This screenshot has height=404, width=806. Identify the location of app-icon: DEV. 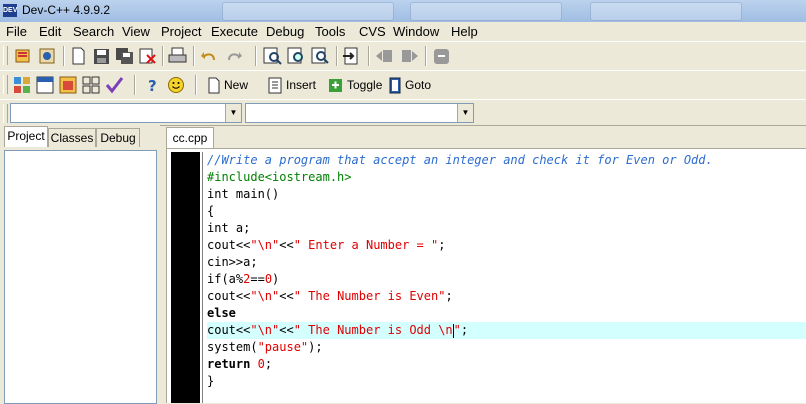
(10, 10).